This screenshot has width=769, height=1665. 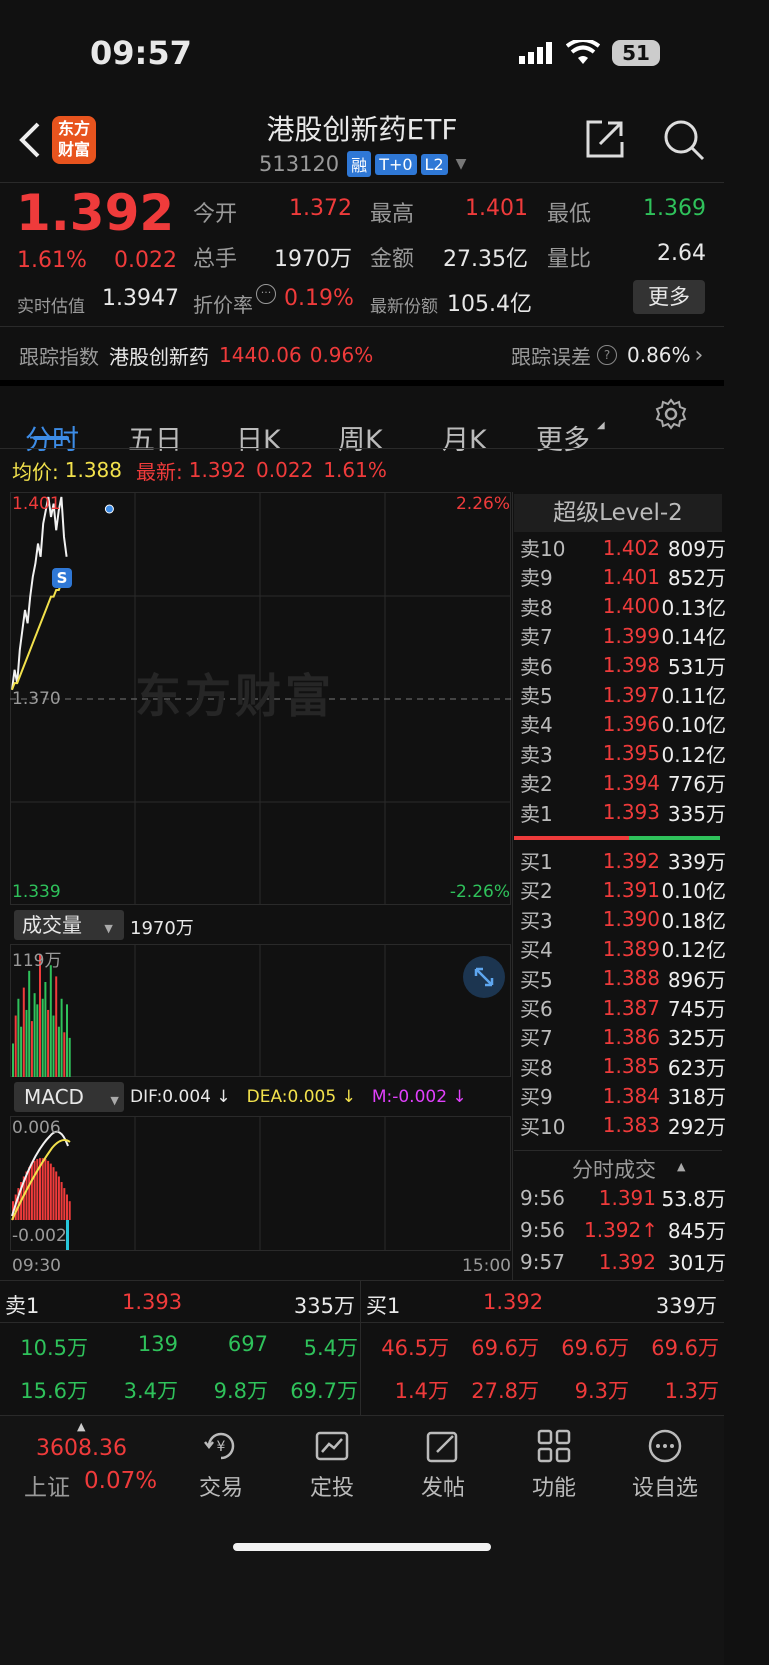 I want to click on nav-trade: ¥ 交易, so click(x=221, y=1465).